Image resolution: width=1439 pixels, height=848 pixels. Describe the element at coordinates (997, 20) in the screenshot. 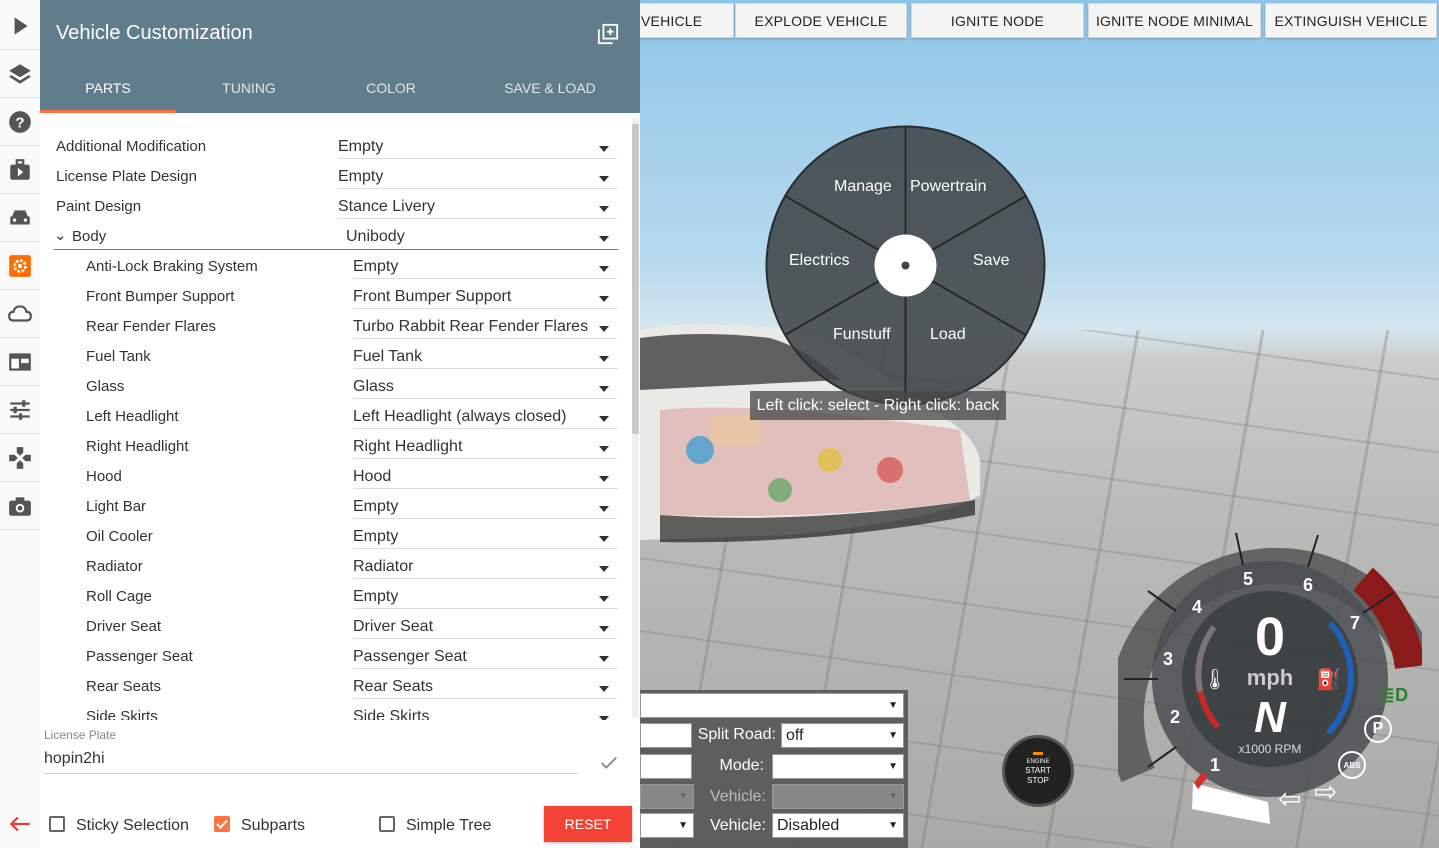

I see `ignite-node-button: IGNITE NODE` at that location.